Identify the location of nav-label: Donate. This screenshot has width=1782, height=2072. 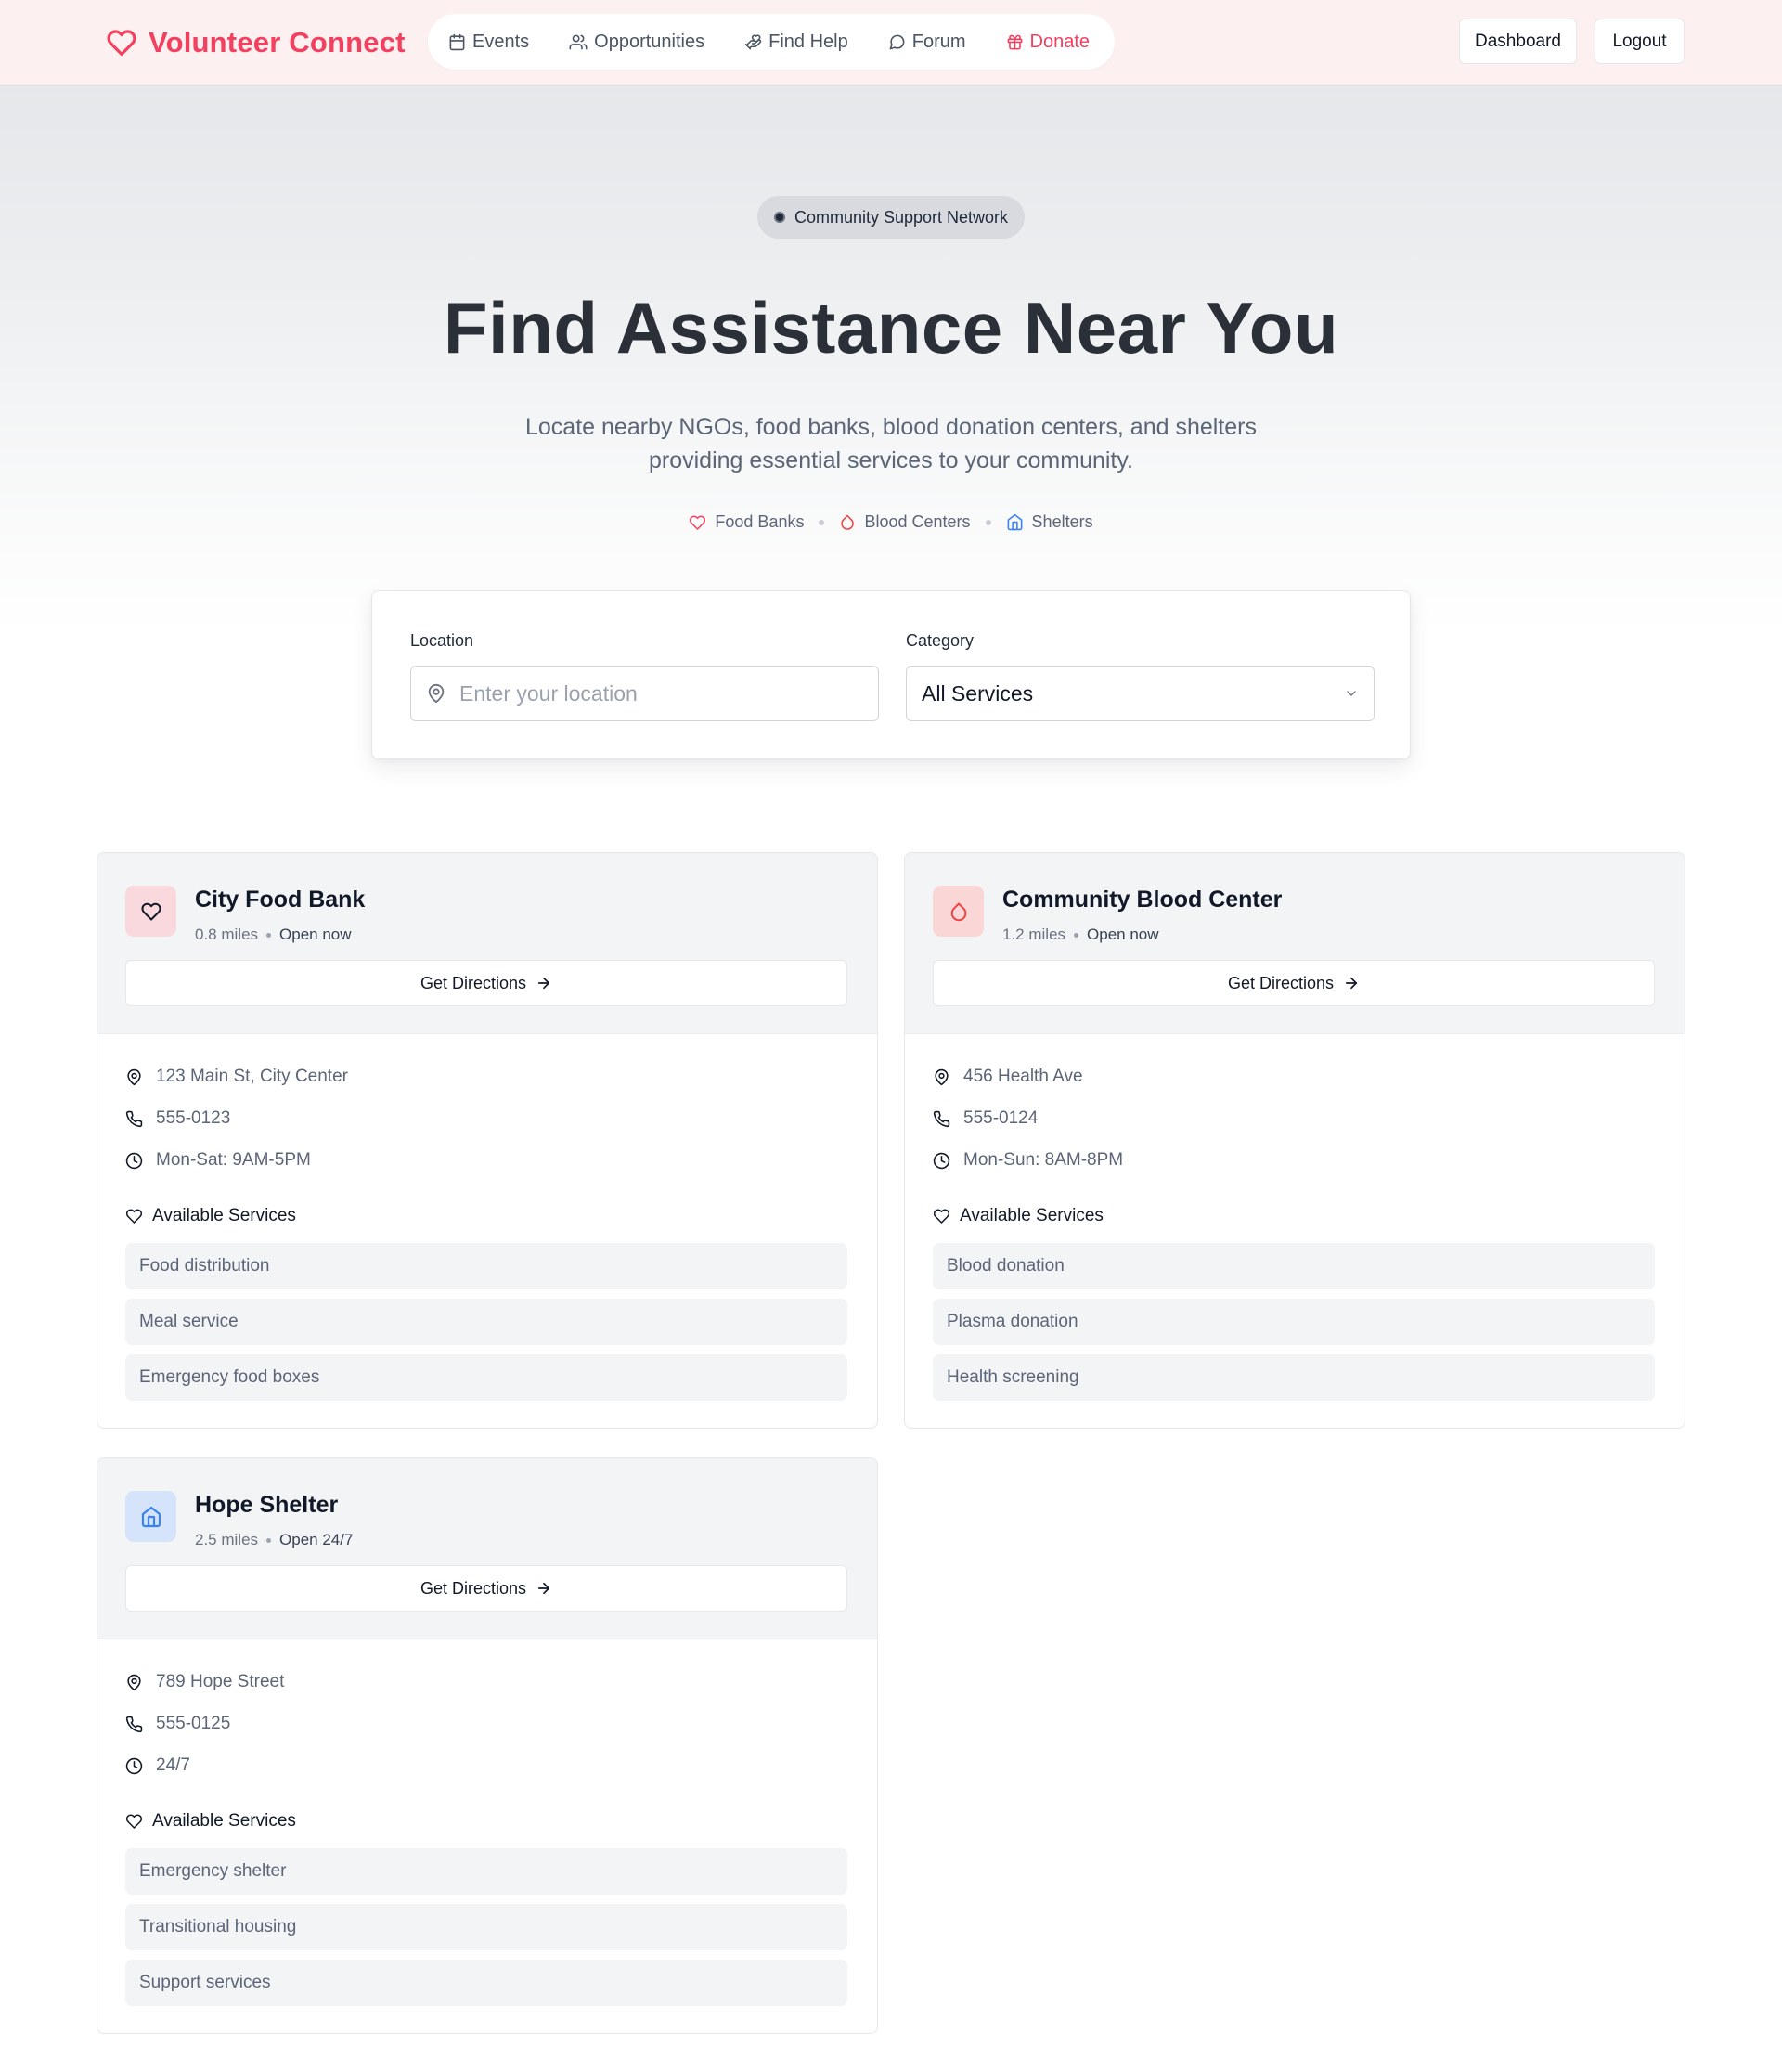
(1060, 41).